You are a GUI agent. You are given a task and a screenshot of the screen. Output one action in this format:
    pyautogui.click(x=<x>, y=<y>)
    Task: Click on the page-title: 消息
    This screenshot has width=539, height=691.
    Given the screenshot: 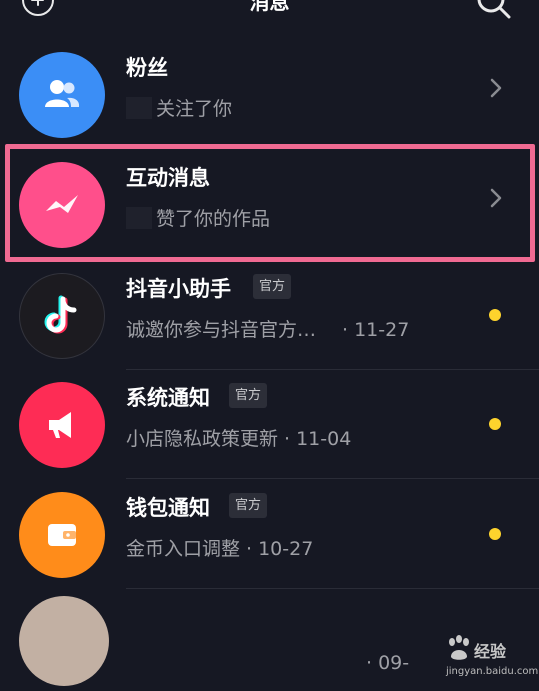 What is the action you would take?
    pyautogui.click(x=269, y=7)
    